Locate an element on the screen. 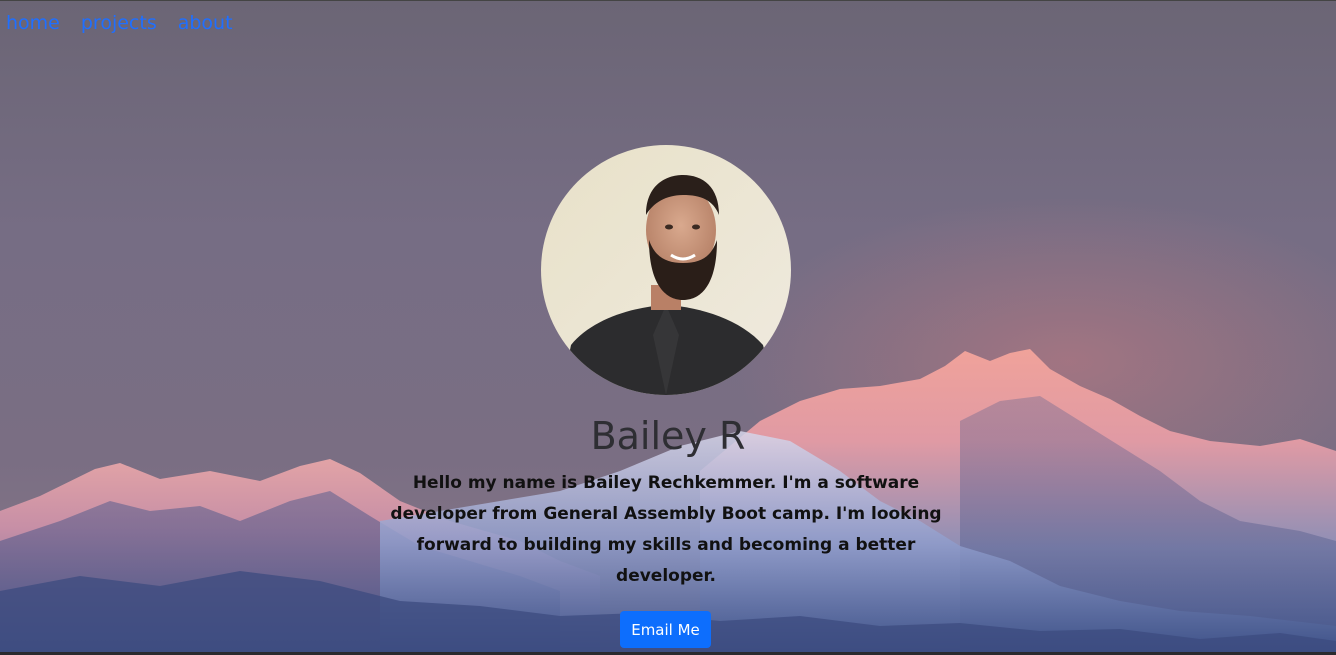  nav-link-home: home is located at coordinates (33, 23).